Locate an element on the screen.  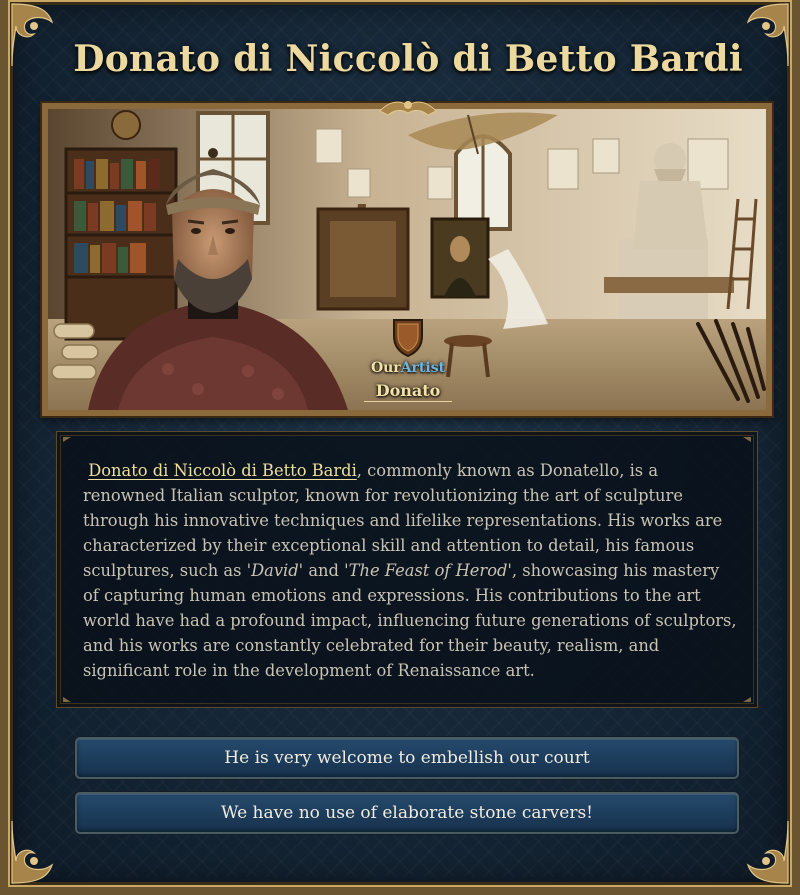
work-title-david: David is located at coordinates (275, 570).